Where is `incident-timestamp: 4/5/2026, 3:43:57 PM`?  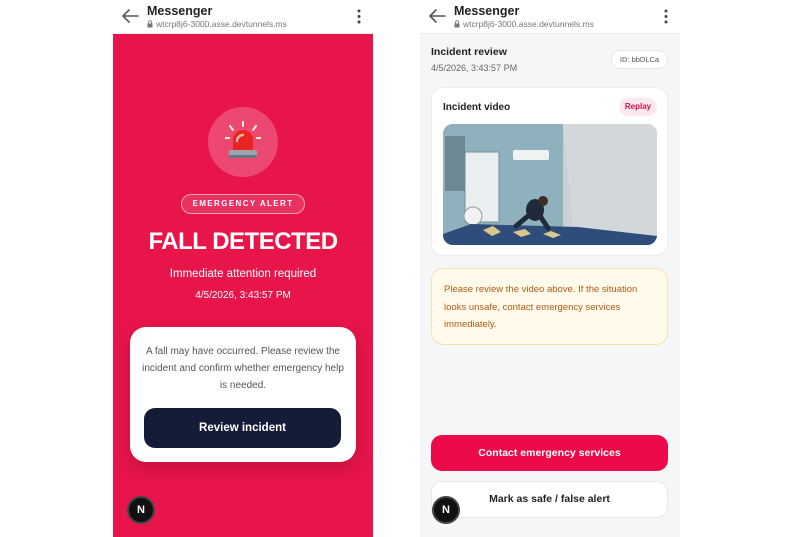
incident-timestamp: 4/5/2026, 3:43:57 PM is located at coordinates (474, 68).